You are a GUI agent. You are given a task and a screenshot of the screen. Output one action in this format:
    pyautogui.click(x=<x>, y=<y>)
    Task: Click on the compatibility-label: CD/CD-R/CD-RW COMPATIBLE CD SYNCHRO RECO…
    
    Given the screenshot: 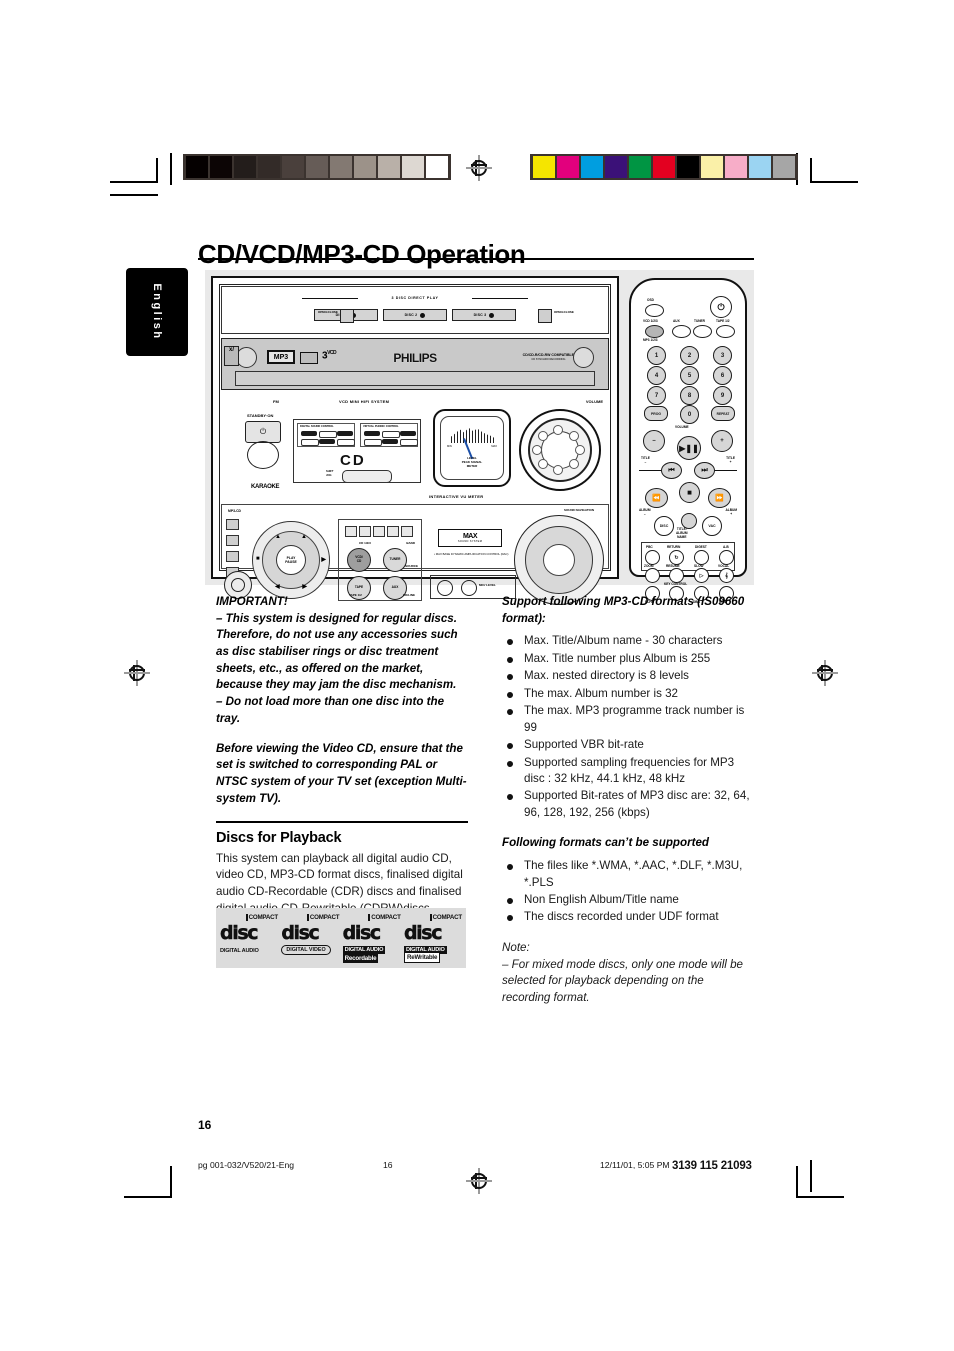 What is the action you would take?
    pyautogui.click(x=548, y=357)
    